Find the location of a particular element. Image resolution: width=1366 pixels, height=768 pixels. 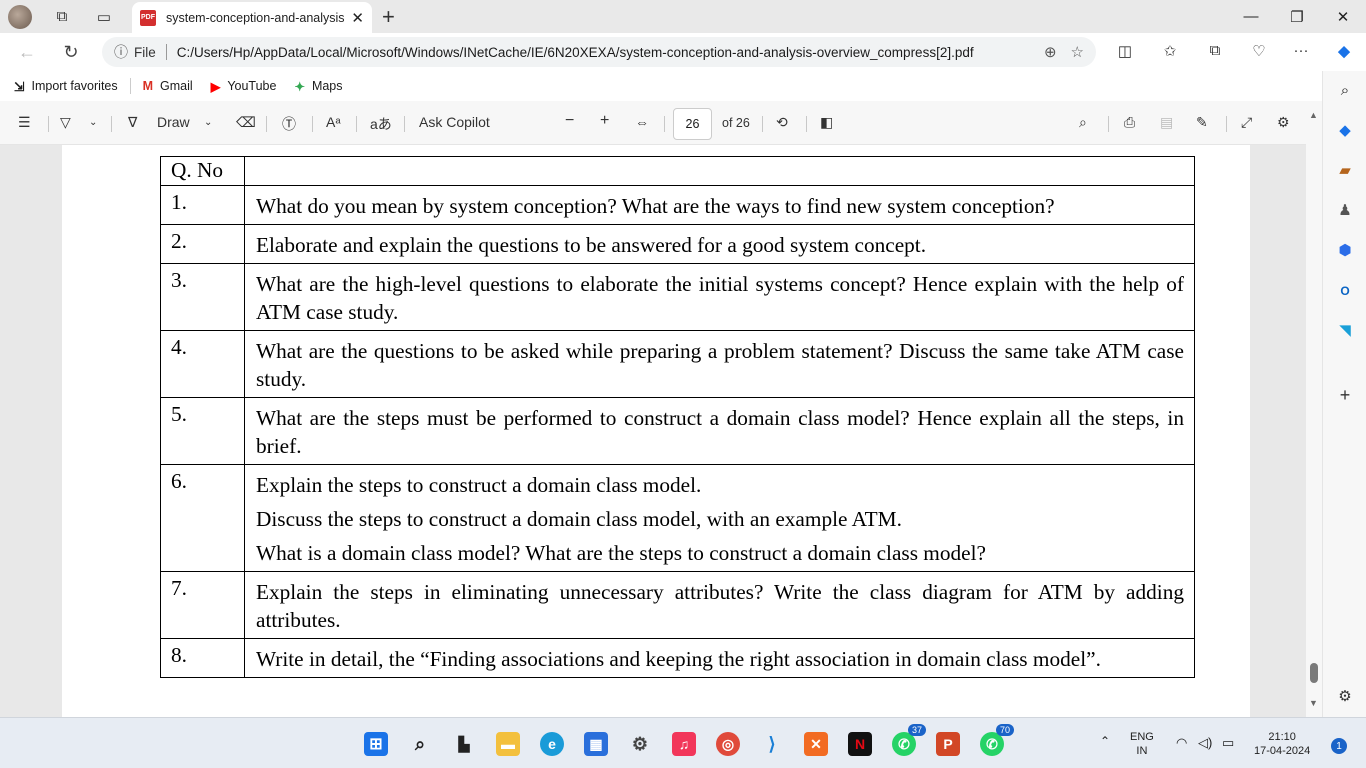

print-icon: ⎙ is located at coordinates (1129, 122).